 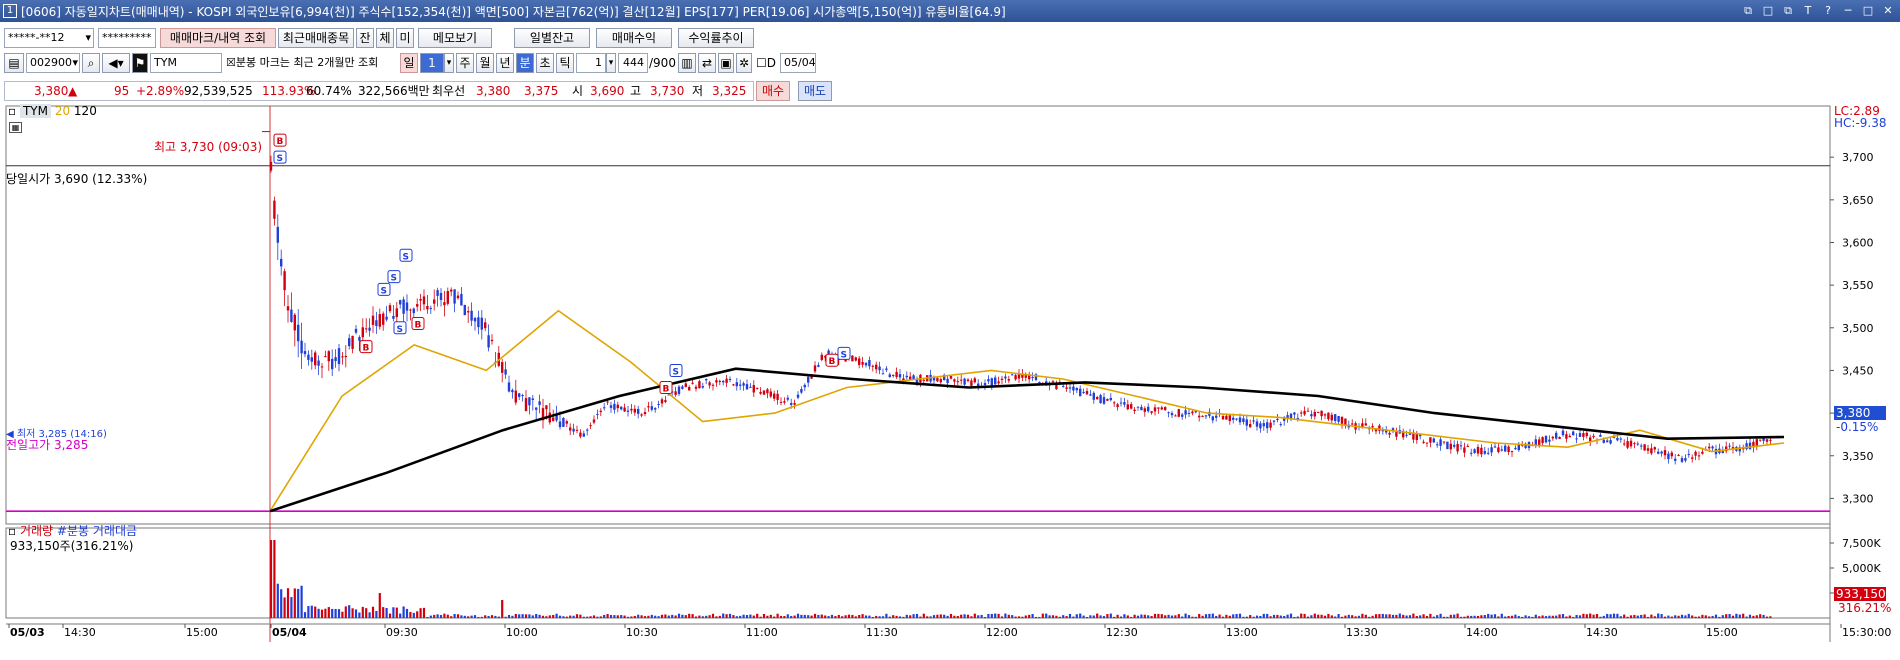 I want to click on executed-button: 체, so click(x=385, y=38).